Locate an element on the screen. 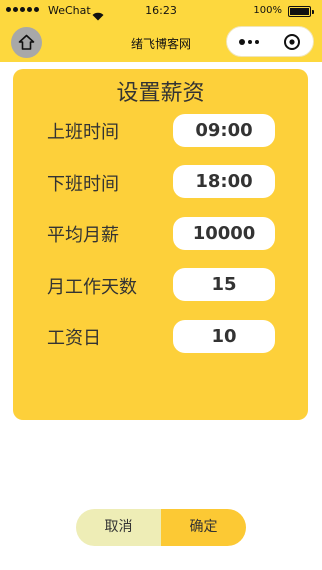 The image size is (322, 570). action-button-group: 取消 确定 is located at coordinates (161, 527).